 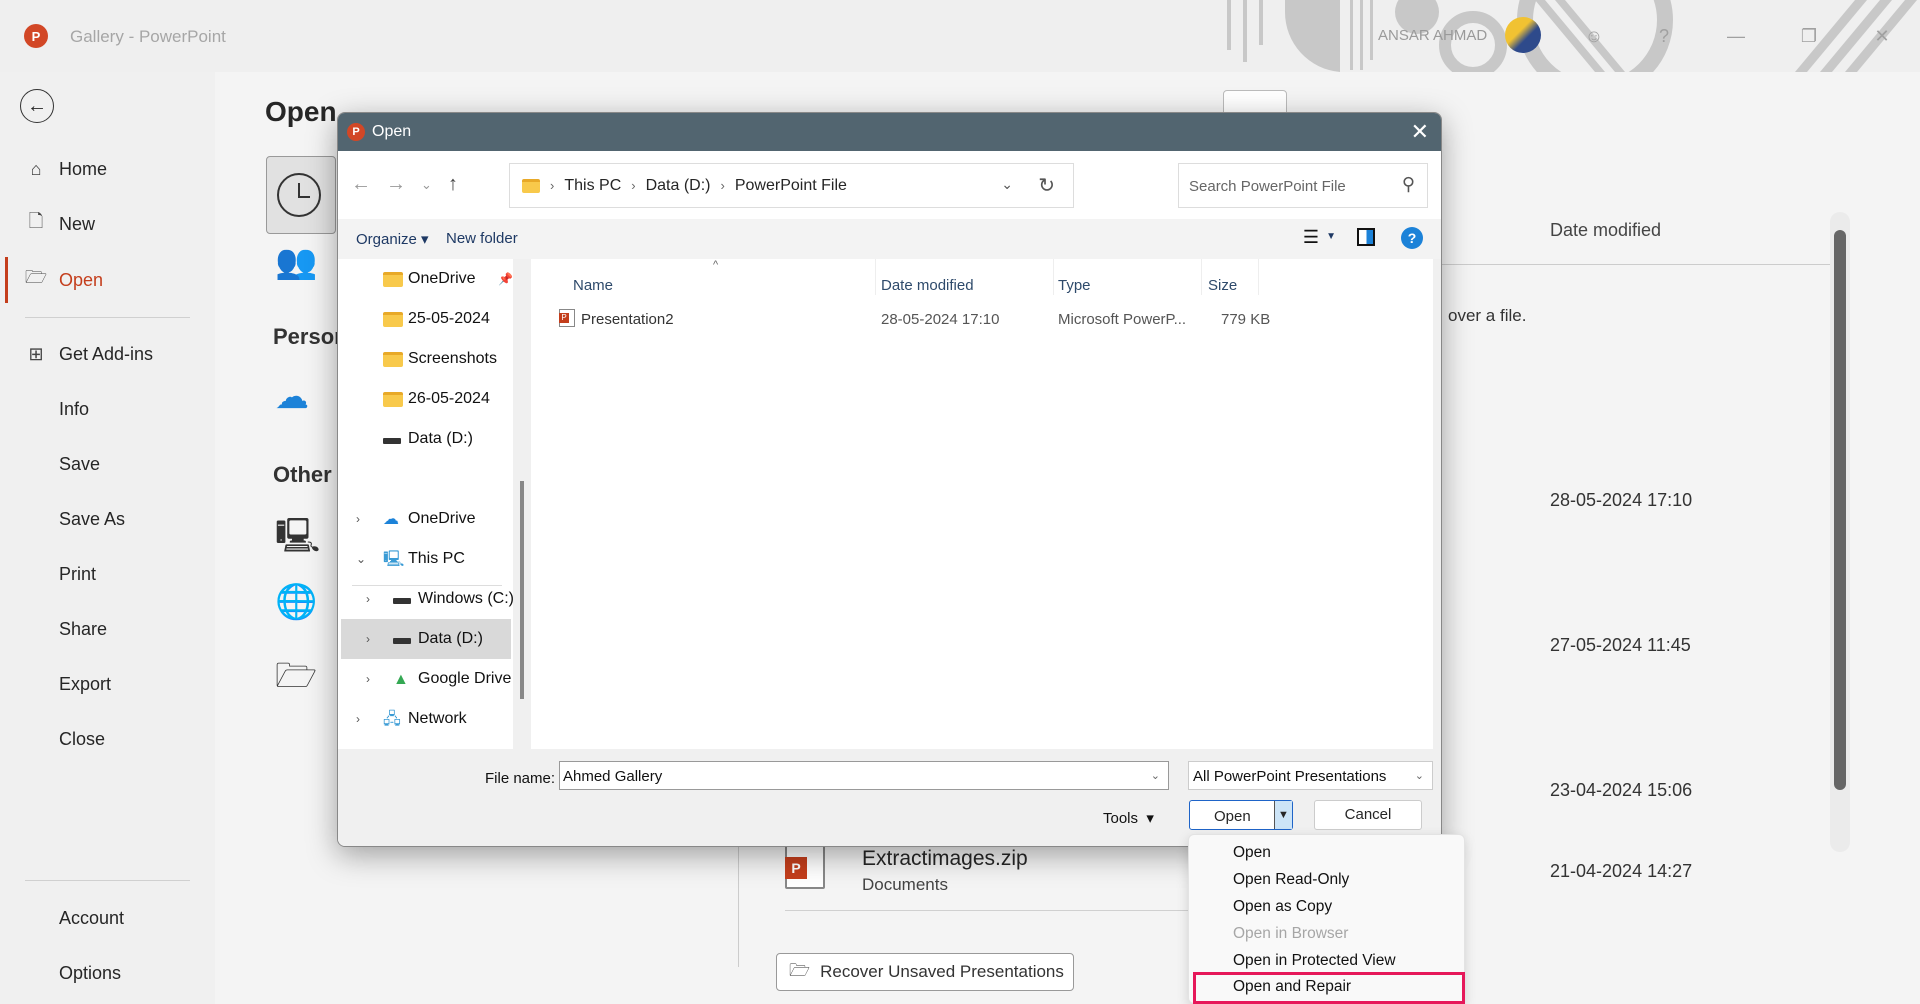 I want to click on preview-pane-icon, so click(x=1366, y=237).